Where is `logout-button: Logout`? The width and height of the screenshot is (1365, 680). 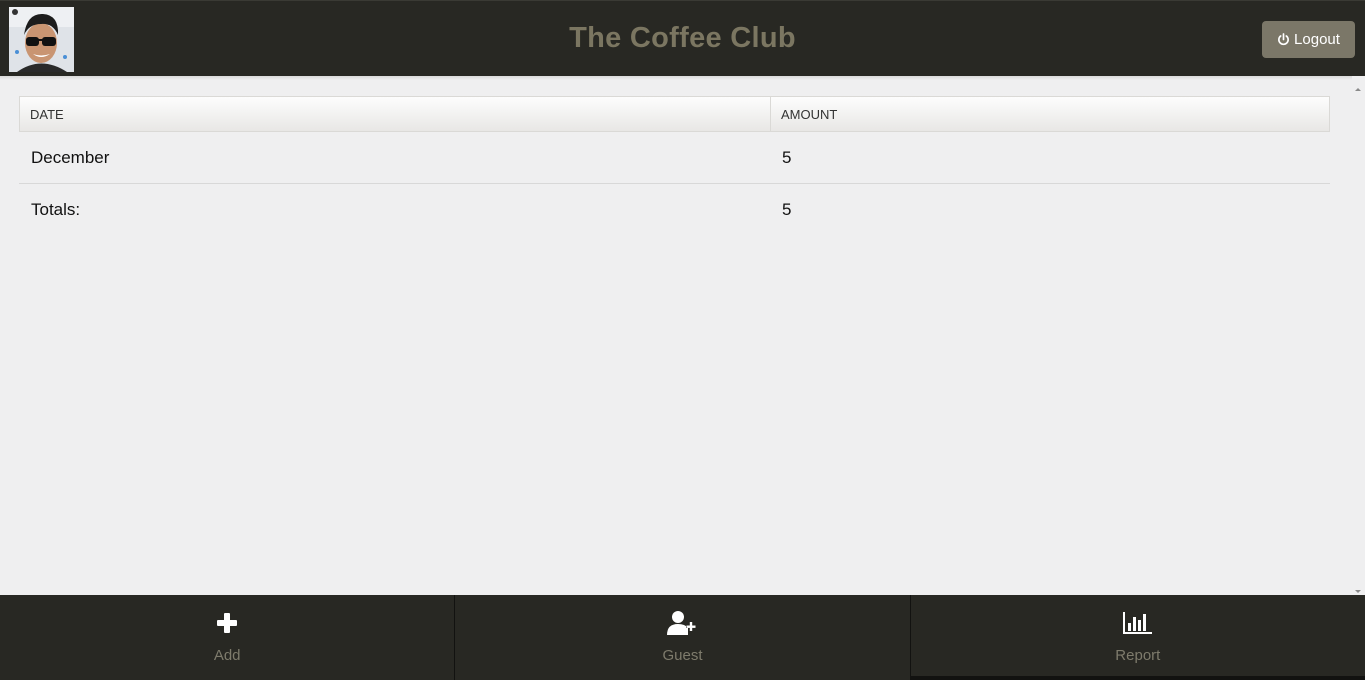
logout-button: Logout is located at coordinates (1308, 39).